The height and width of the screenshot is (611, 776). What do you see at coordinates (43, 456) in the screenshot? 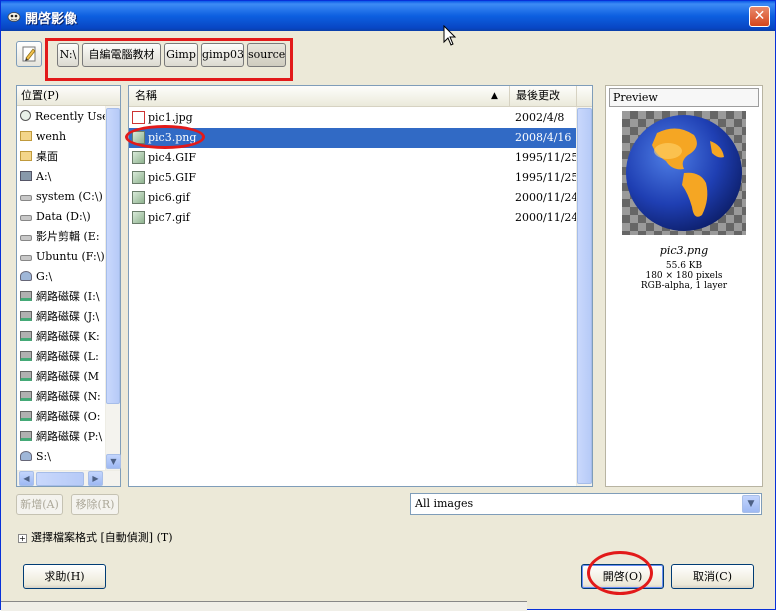
I see `places-item-label: S:\` at bounding box center [43, 456].